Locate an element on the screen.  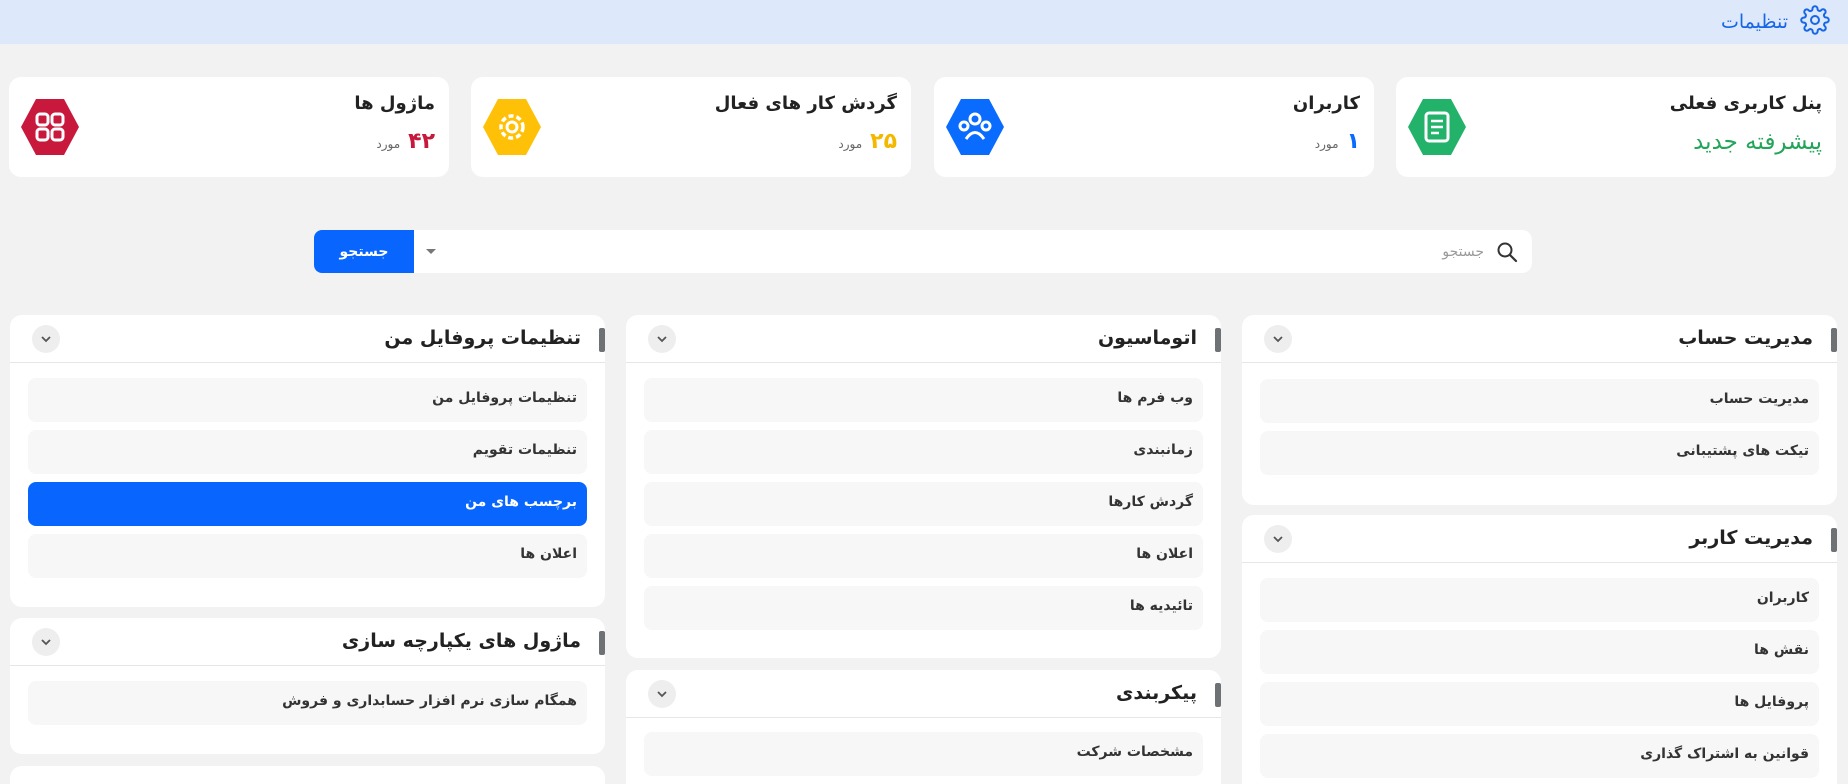
page-title: تنظیمات is located at coordinates (1754, 22).